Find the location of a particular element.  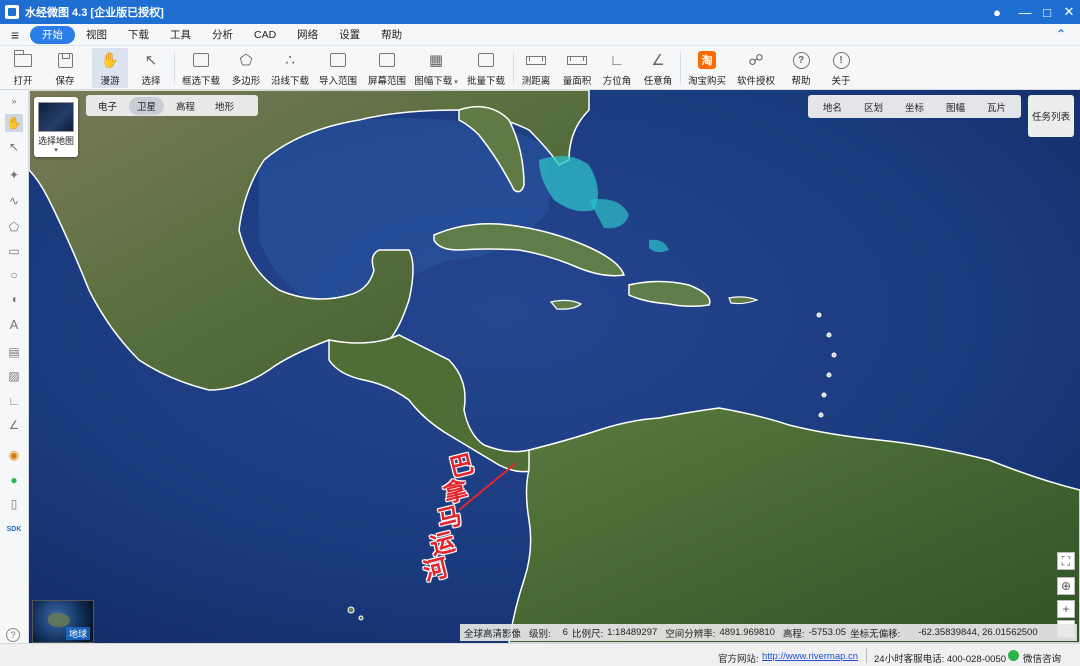

about-button: ! 关于 is located at coordinates (841, 68).